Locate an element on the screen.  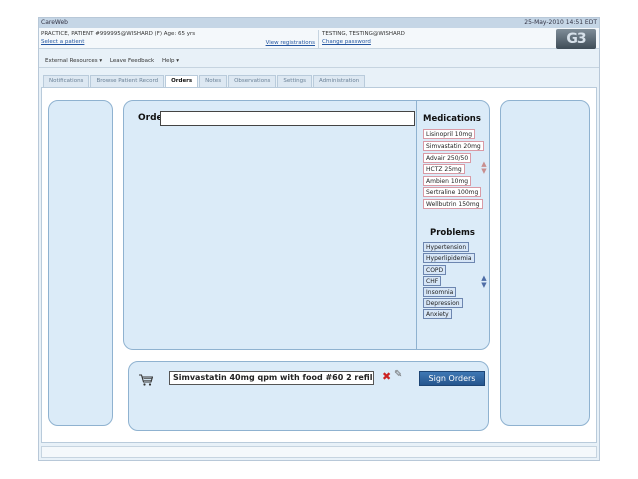
tab-observations: Observations is located at coordinates (252, 81).